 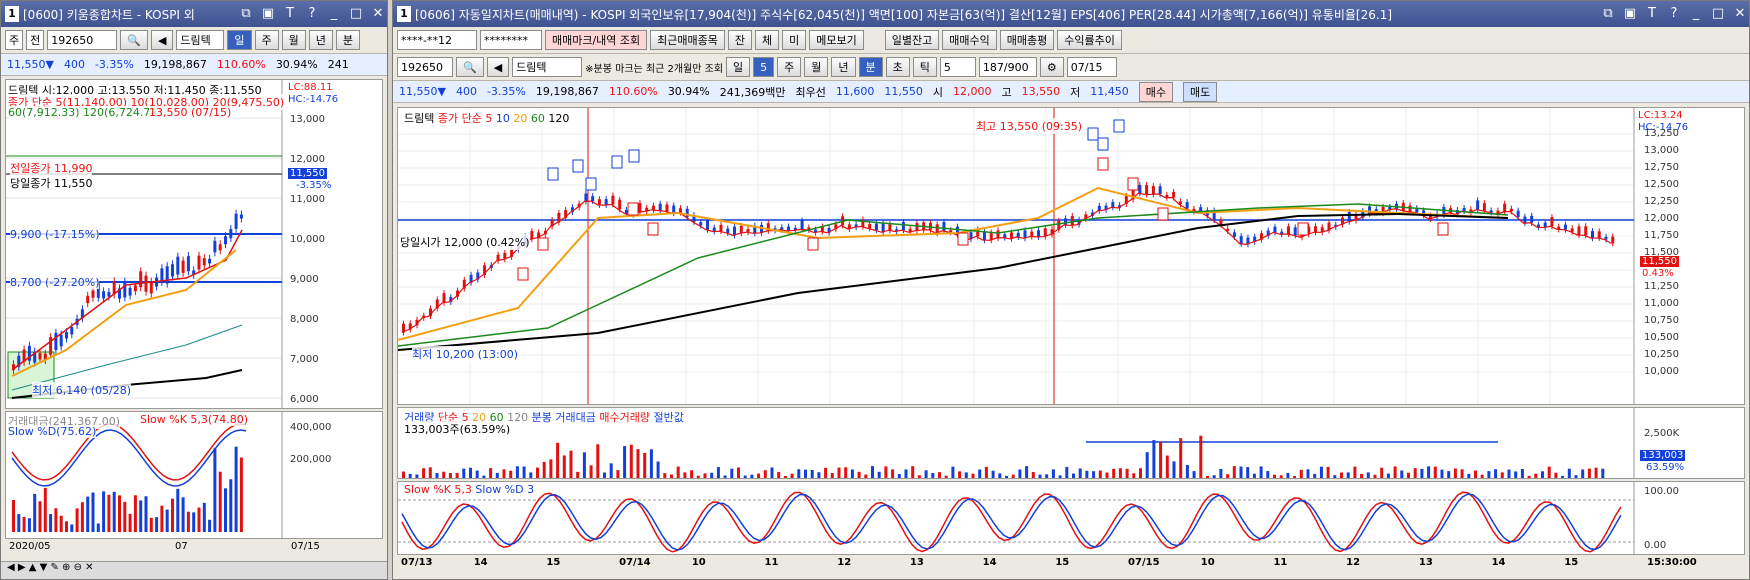 I want to click on current-price: 11,550▼, so click(x=422, y=91).